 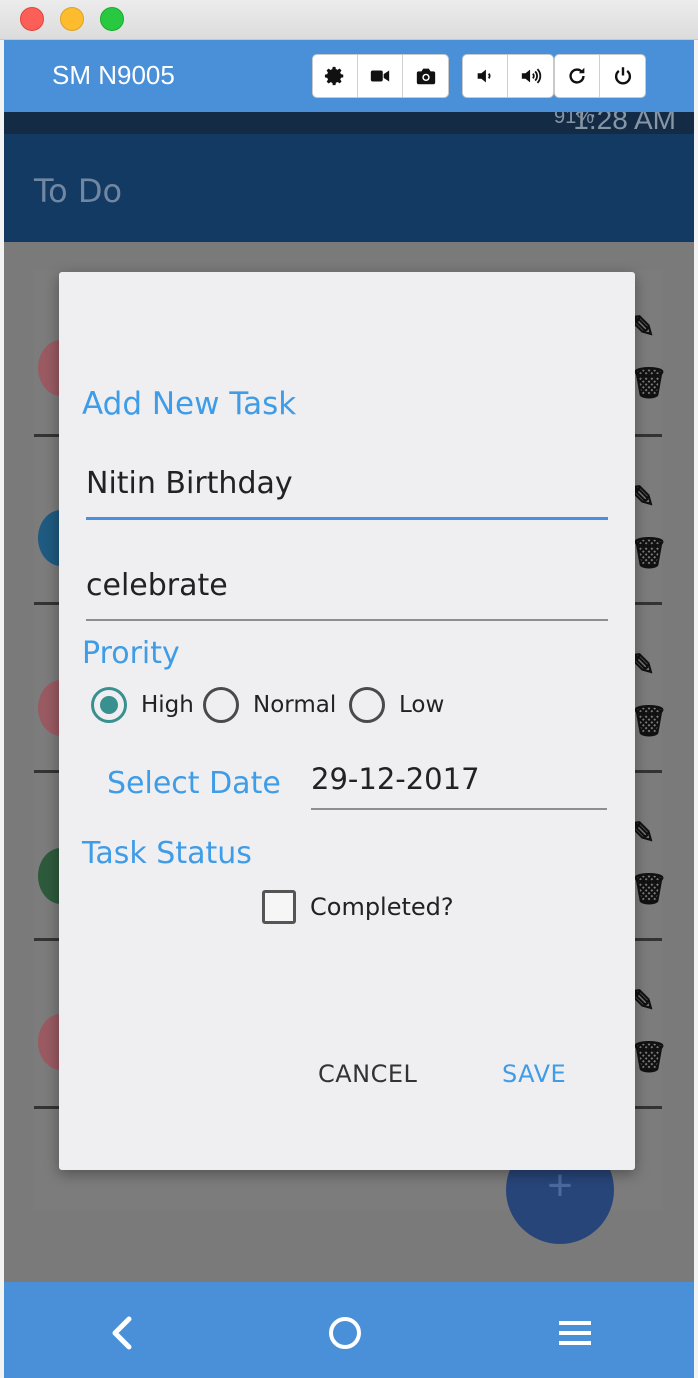 I want to click on priority-low-label: Low, so click(x=422, y=705).